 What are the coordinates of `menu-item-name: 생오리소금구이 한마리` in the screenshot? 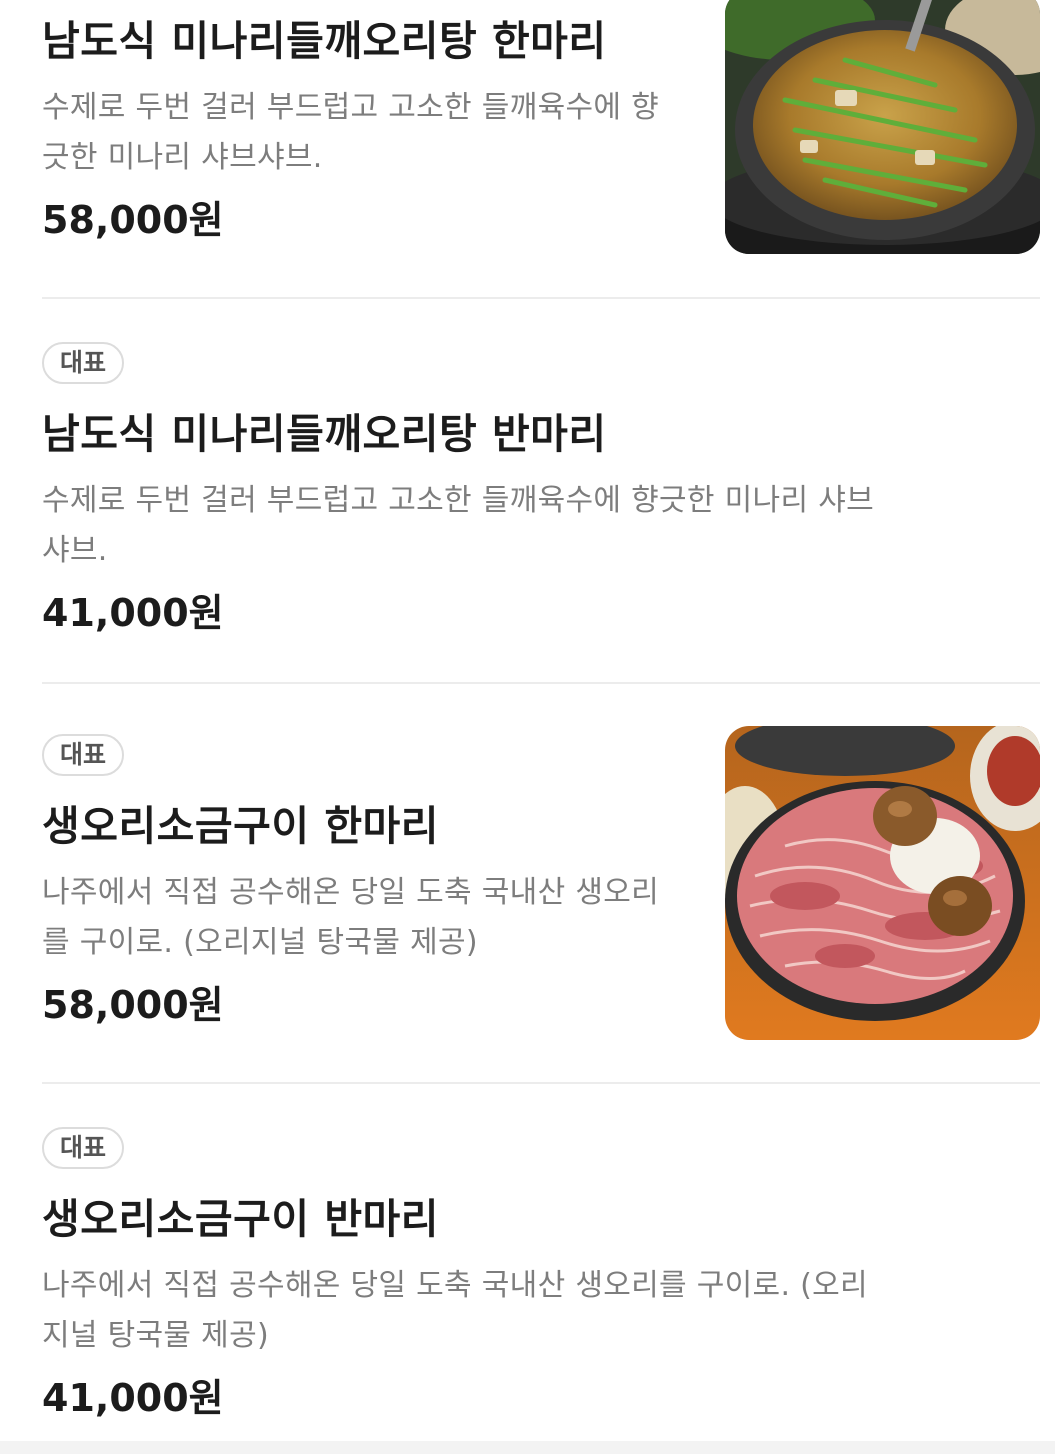 It's located at (240, 826).